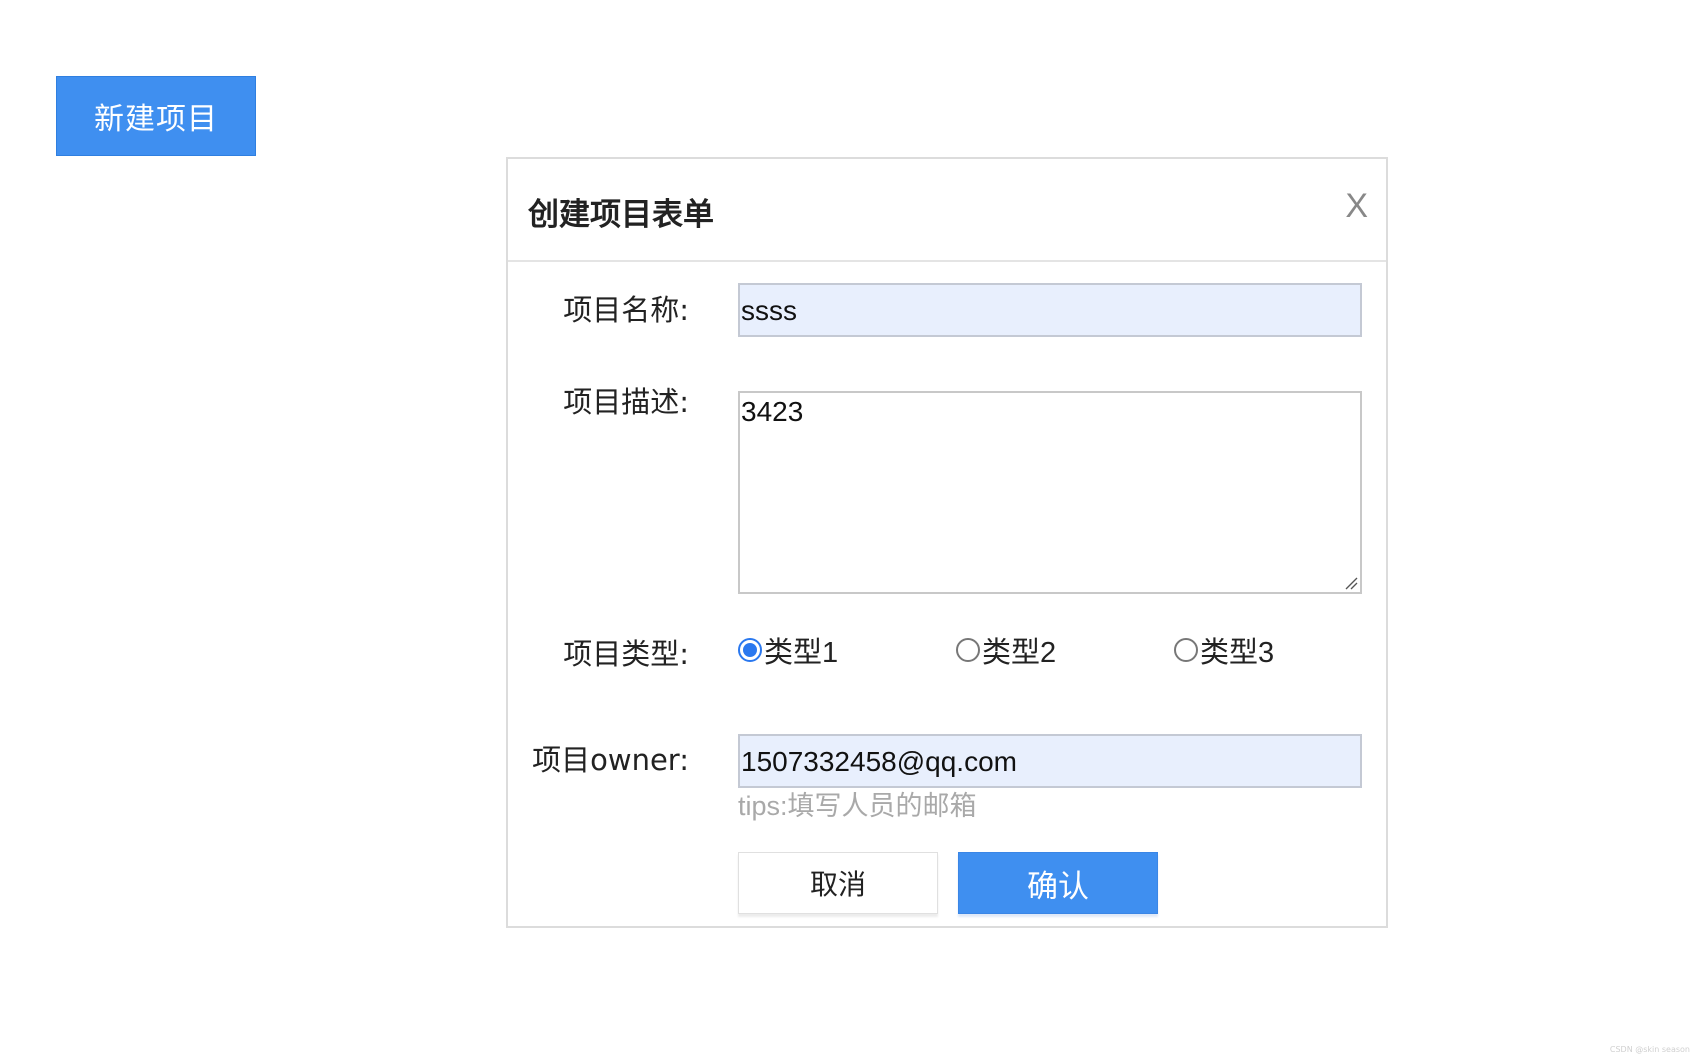  Describe the element at coordinates (626, 402) in the screenshot. I see `project-desc-label: 项目描述:` at that location.